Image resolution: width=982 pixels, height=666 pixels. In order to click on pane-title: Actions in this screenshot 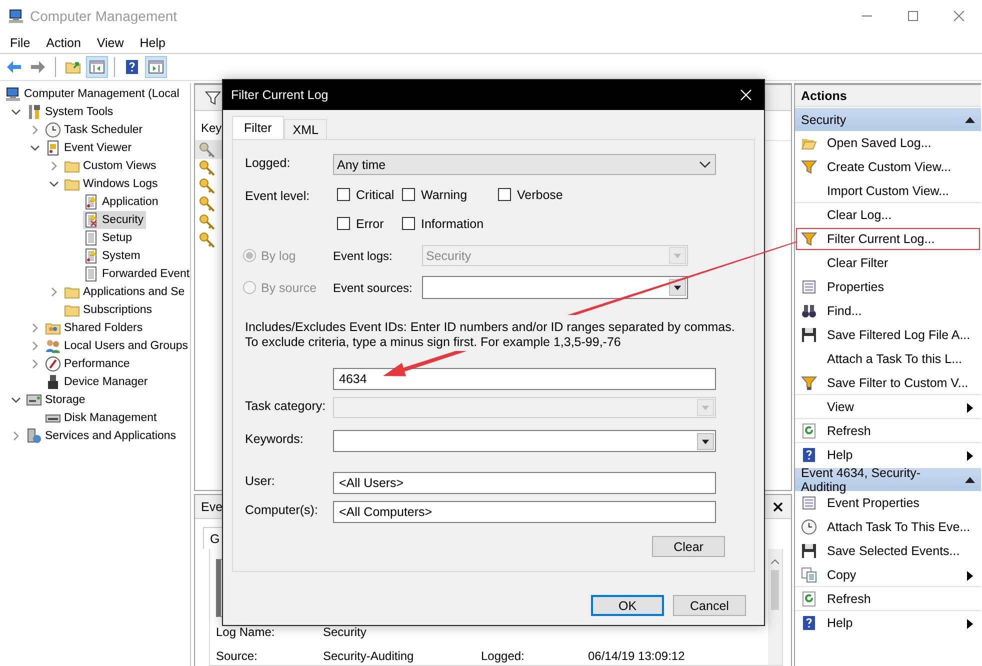, I will do `click(888, 95)`.